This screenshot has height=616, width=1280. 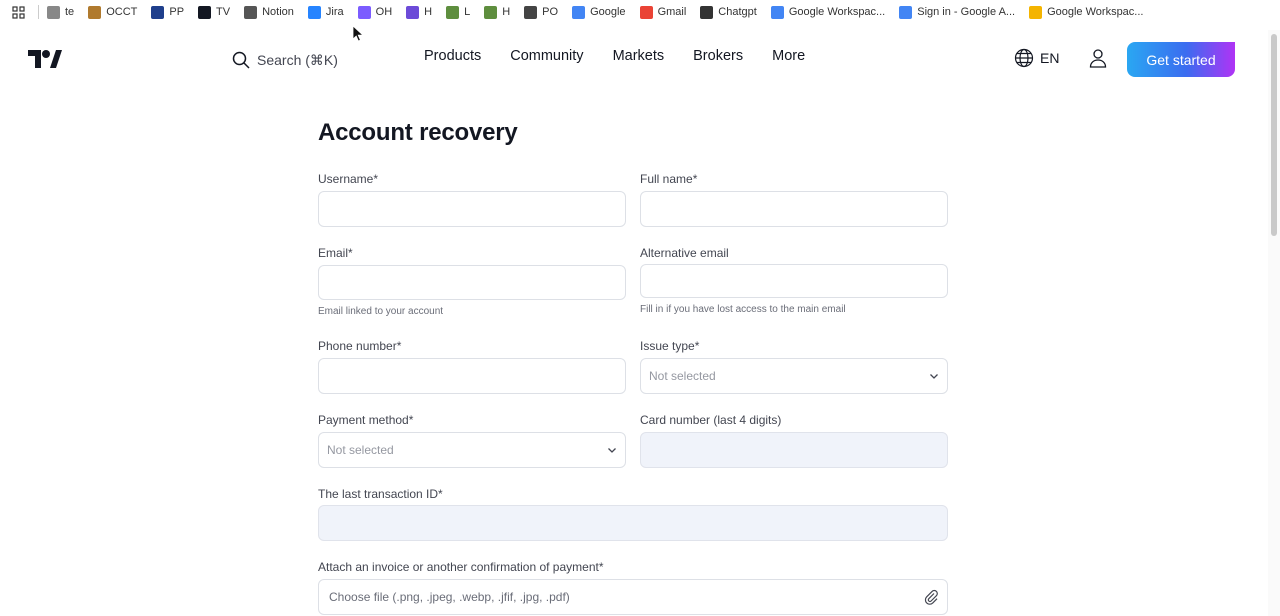 What do you see at coordinates (177, 12) in the screenshot?
I see `bookmark-label: PP` at bounding box center [177, 12].